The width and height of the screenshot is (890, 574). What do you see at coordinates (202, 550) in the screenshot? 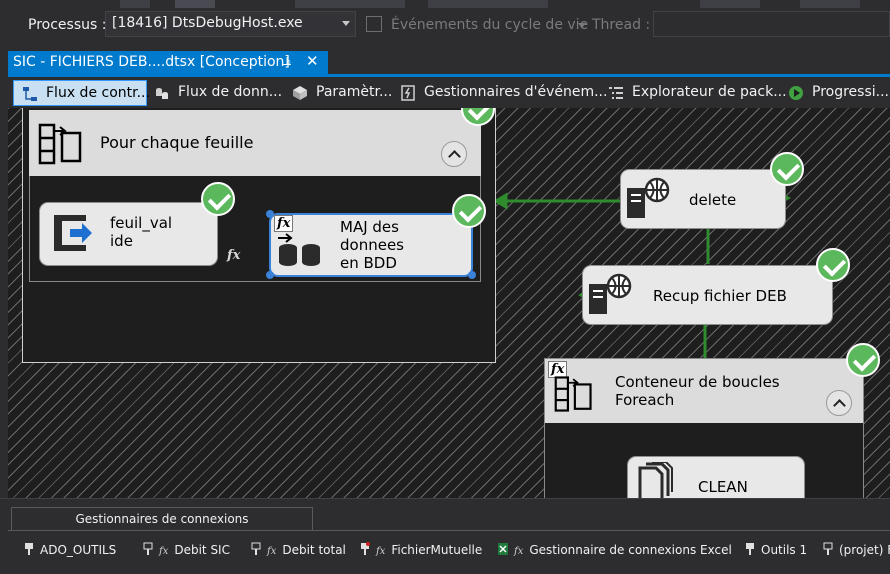
I see `connection-label: Debit SIC` at bounding box center [202, 550].